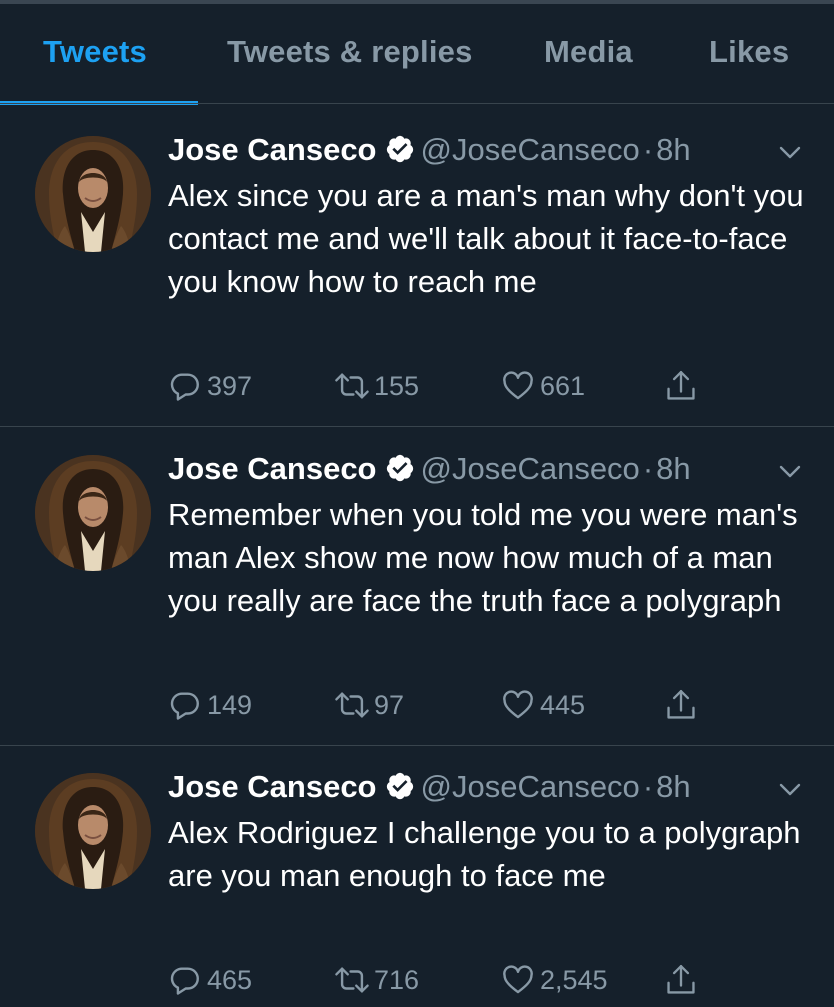  What do you see at coordinates (95, 52) in the screenshot?
I see `tab-tweets: Tweets` at bounding box center [95, 52].